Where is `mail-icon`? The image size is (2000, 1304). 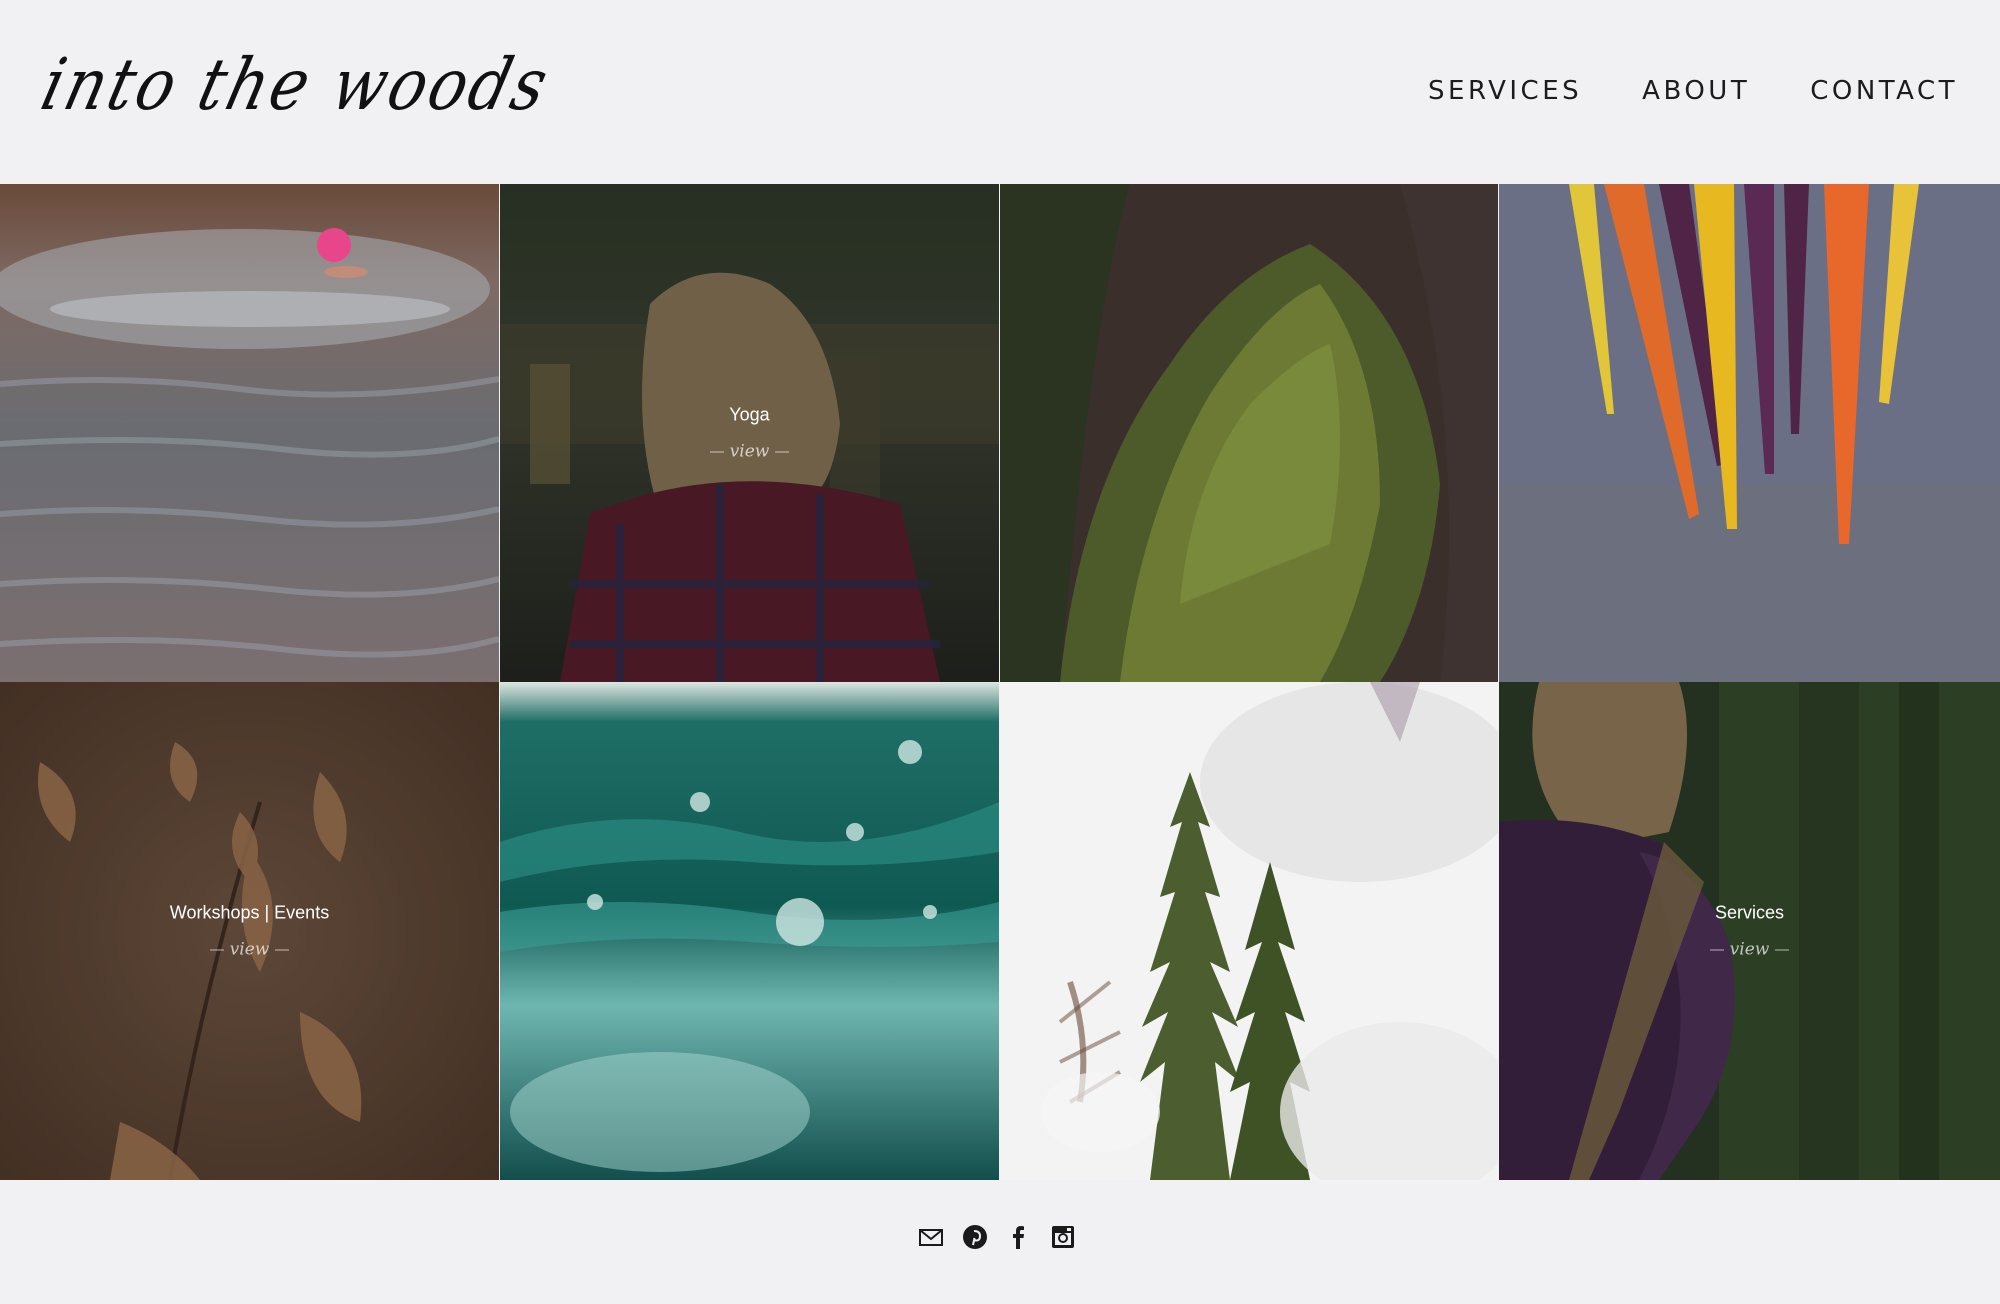 mail-icon is located at coordinates (931, 1237).